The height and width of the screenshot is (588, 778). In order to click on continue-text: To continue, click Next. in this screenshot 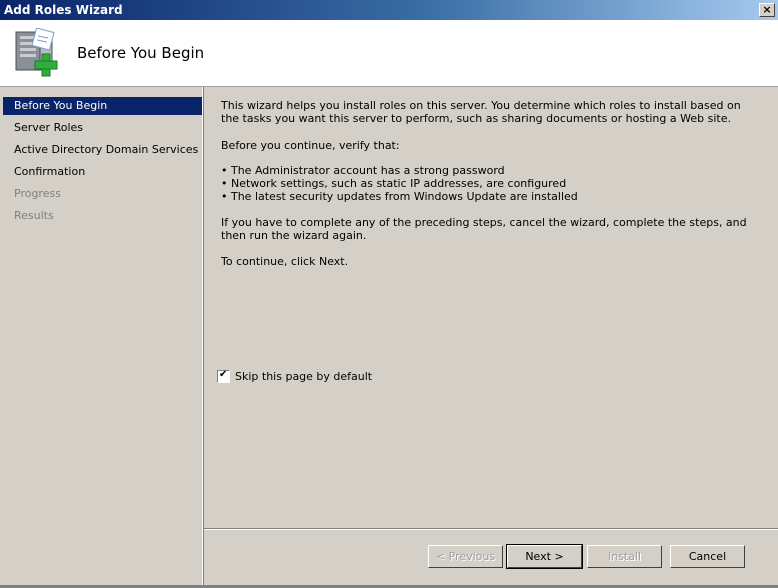, I will do `click(285, 261)`.